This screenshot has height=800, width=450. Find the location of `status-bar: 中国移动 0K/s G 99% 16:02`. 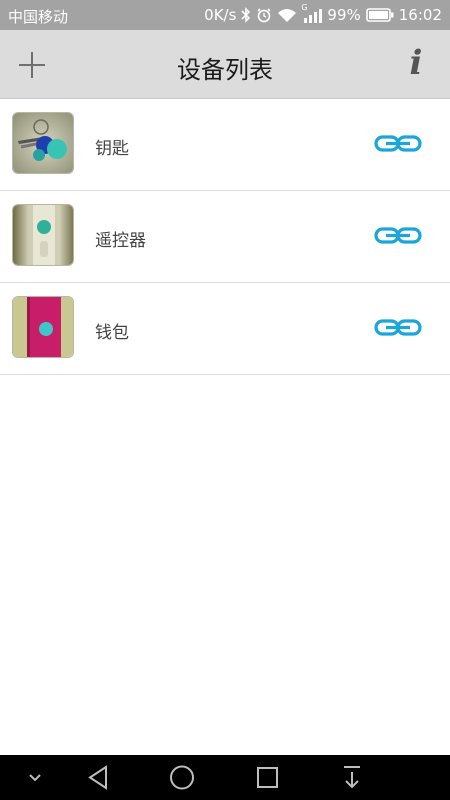

status-bar: 中国移动 0K/s G 99% 16:02 is located at coordinates (225, 15).